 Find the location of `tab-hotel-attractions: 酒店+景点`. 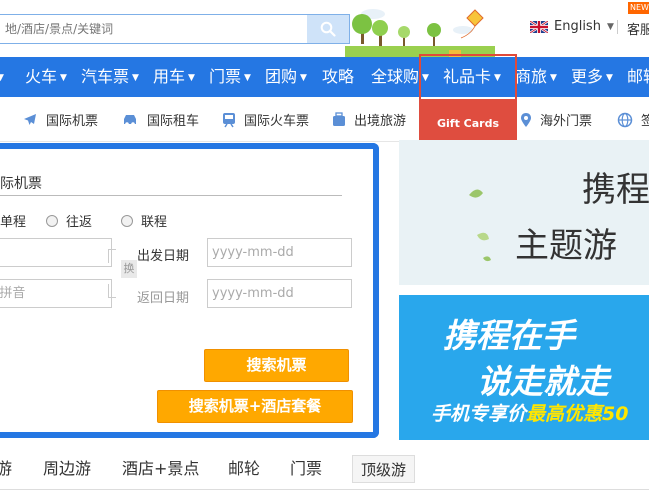

tab-hotel-attractions: 酒店+景点 is located at coordinates (160, 469).